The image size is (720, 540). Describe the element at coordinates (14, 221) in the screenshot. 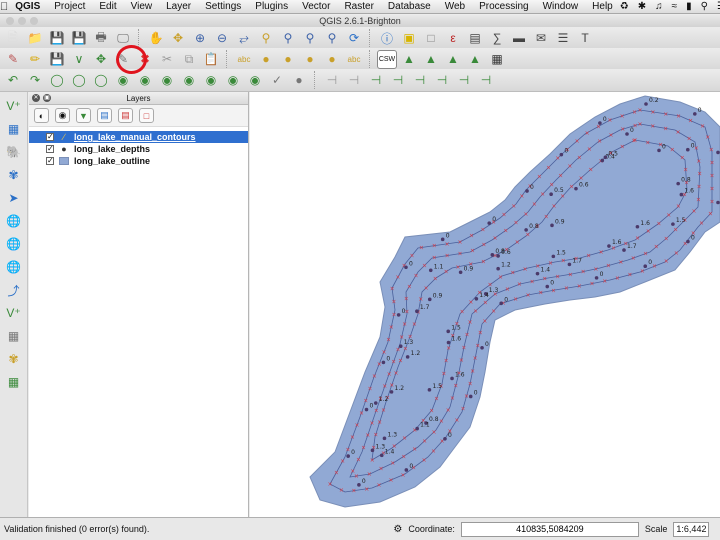

I see `add-wms-icon: 🌐` at that location.